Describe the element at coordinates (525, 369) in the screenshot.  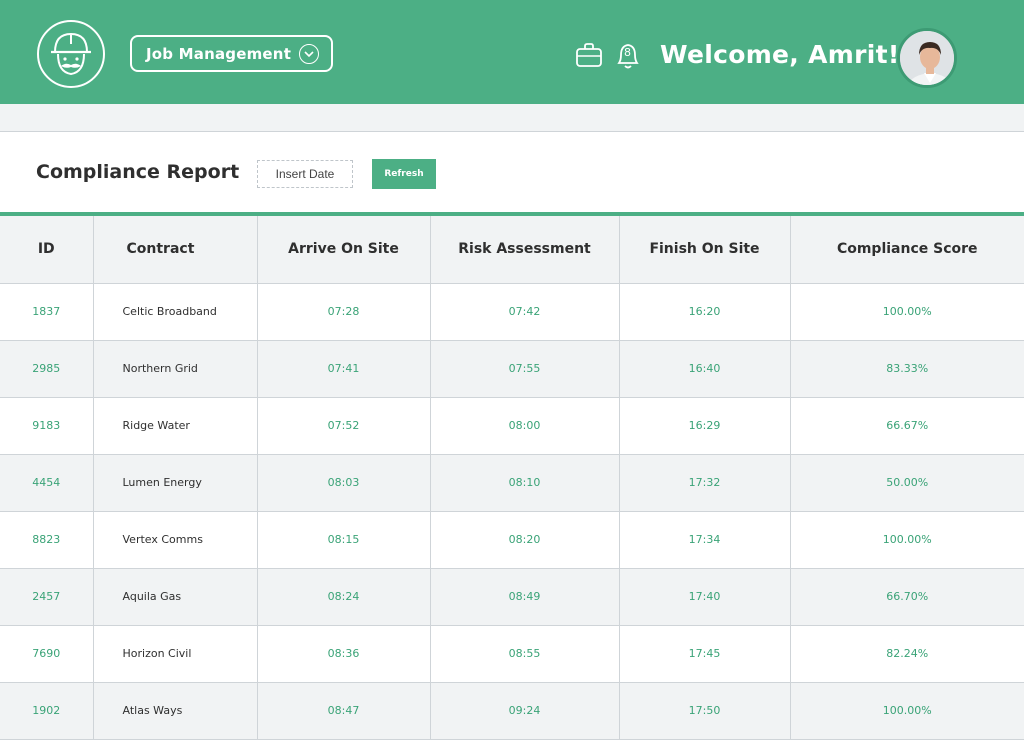
I see `cell-risk: 07:55` at that location.